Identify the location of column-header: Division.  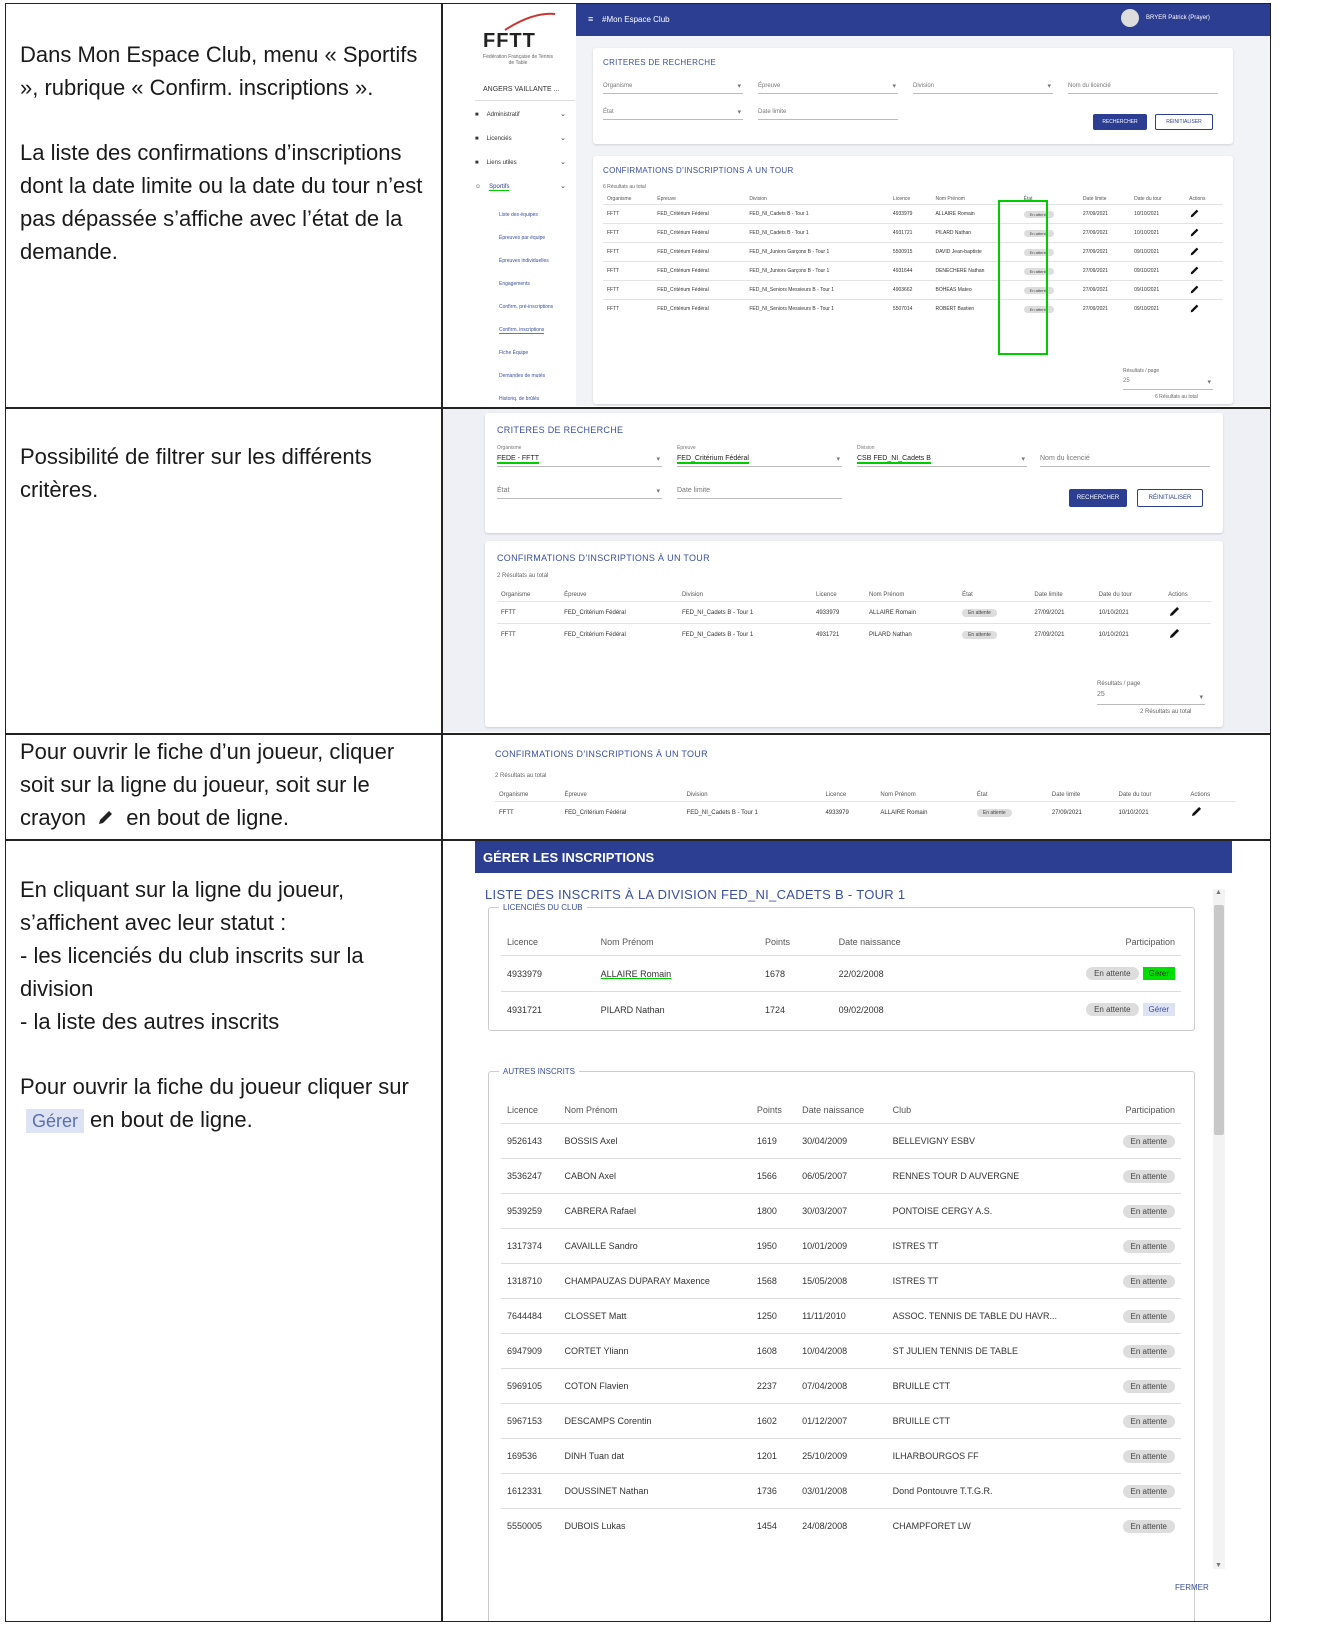
(697, 795).